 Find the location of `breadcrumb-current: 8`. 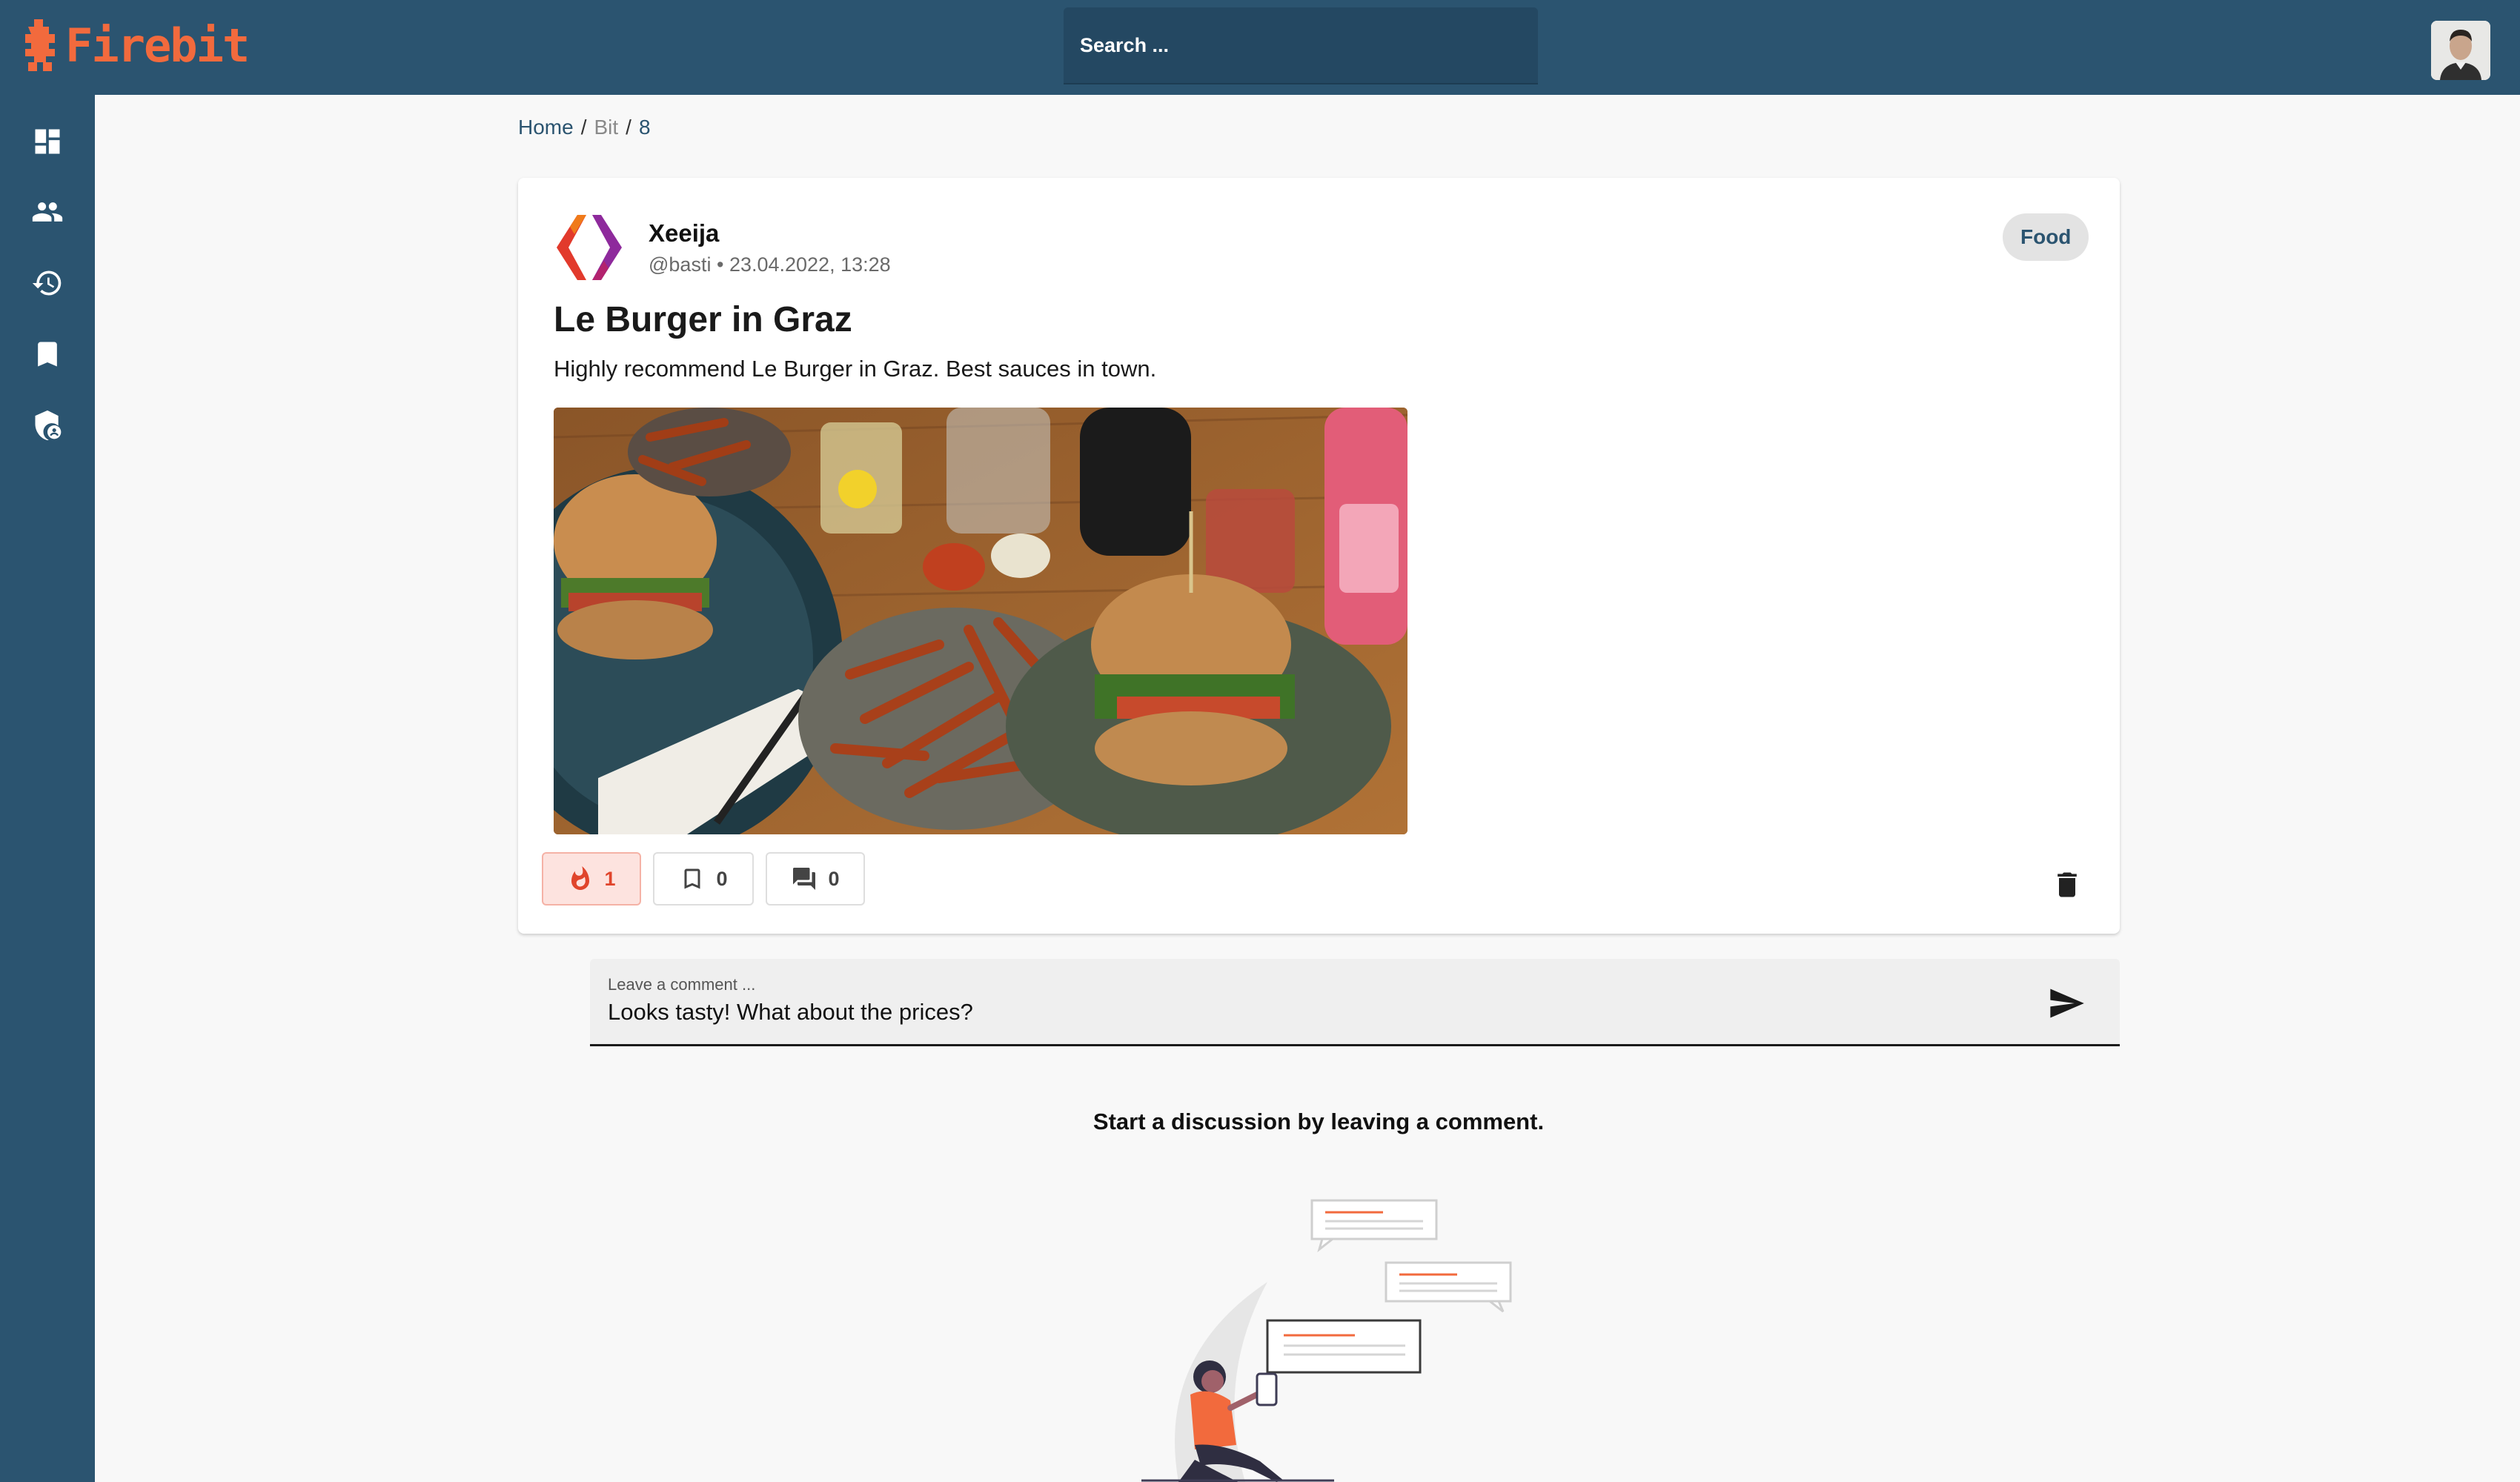

breadcrumb-current: 8 is located at coordinates (645, 128).